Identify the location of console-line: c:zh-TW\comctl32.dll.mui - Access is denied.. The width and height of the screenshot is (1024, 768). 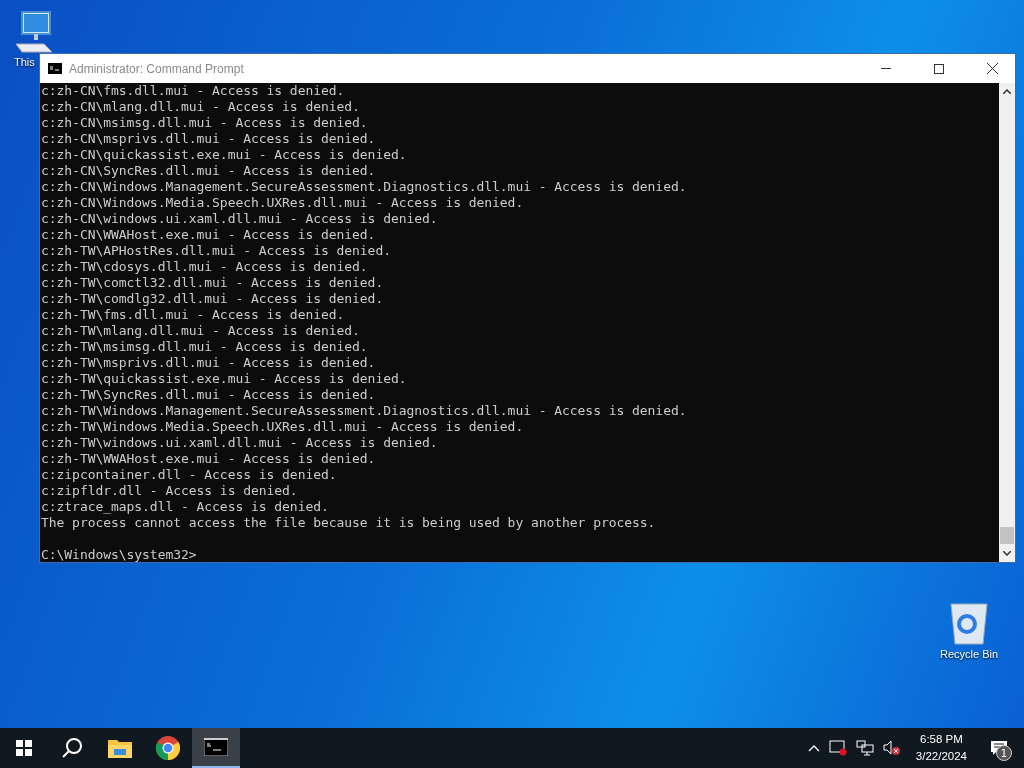
(213, 283).